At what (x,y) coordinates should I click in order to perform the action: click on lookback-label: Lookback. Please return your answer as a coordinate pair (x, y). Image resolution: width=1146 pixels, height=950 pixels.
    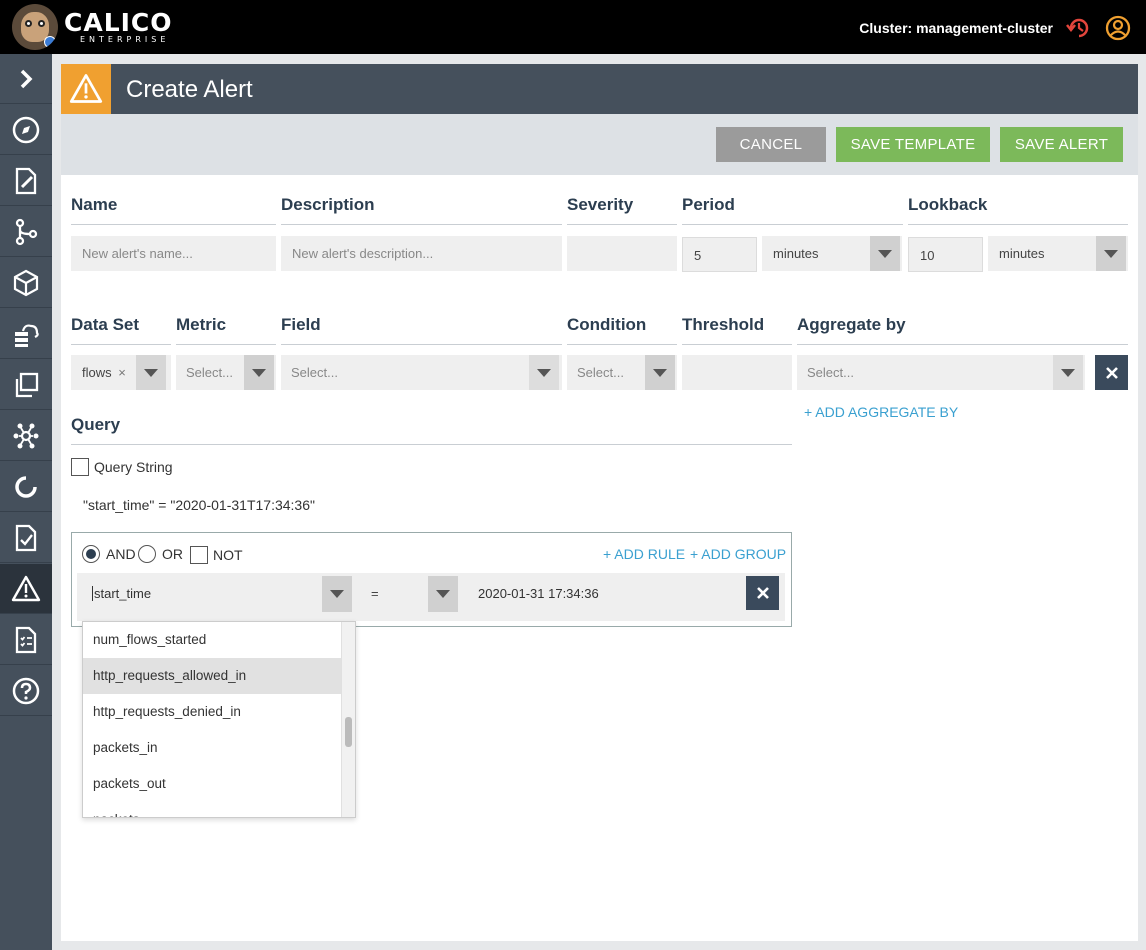
    Looking at the image, I should click on (948, 204).